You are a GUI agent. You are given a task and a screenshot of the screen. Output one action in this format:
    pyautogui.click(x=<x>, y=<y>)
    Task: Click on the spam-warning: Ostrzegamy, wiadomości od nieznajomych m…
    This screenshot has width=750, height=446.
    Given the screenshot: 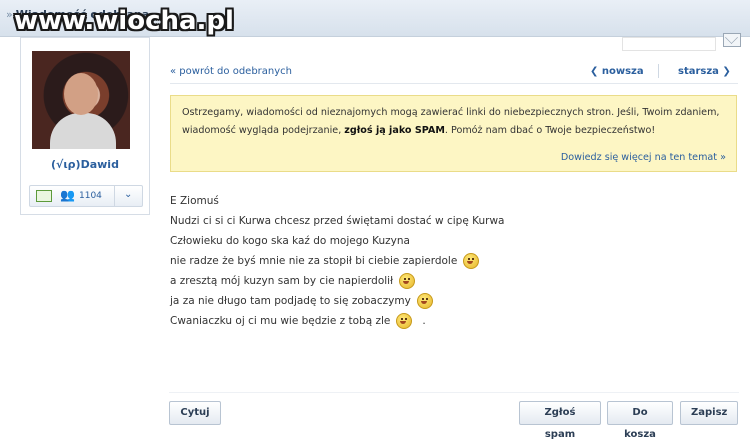 What is the action you would take?
    pyautogui.click(x=453, y=133)
    